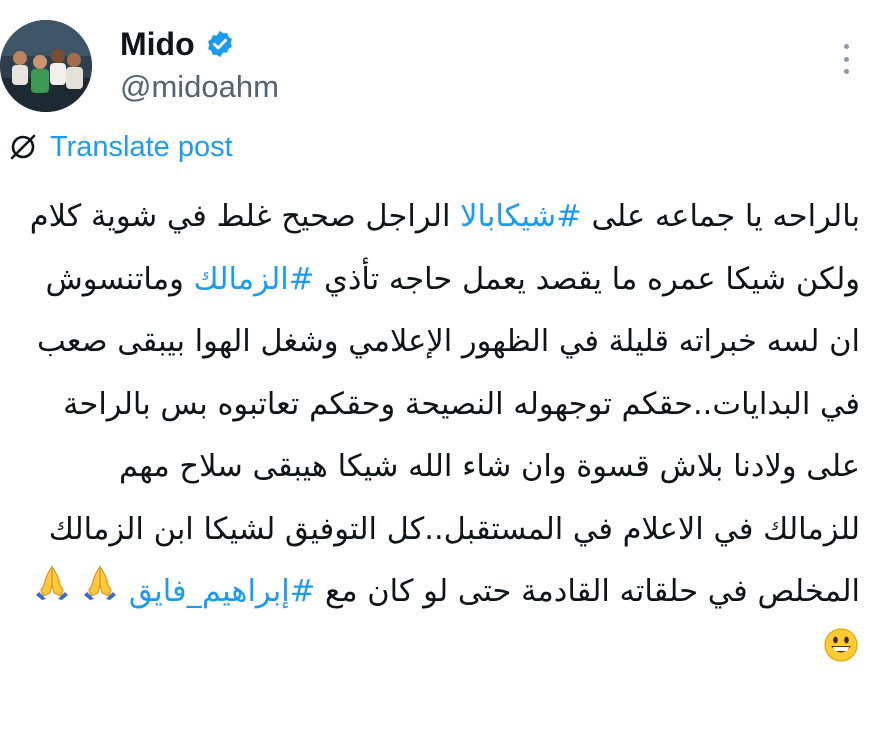  Describe the element at coordinates (841, 655) in the screenshot. I see `grinning-emoji` at that location.